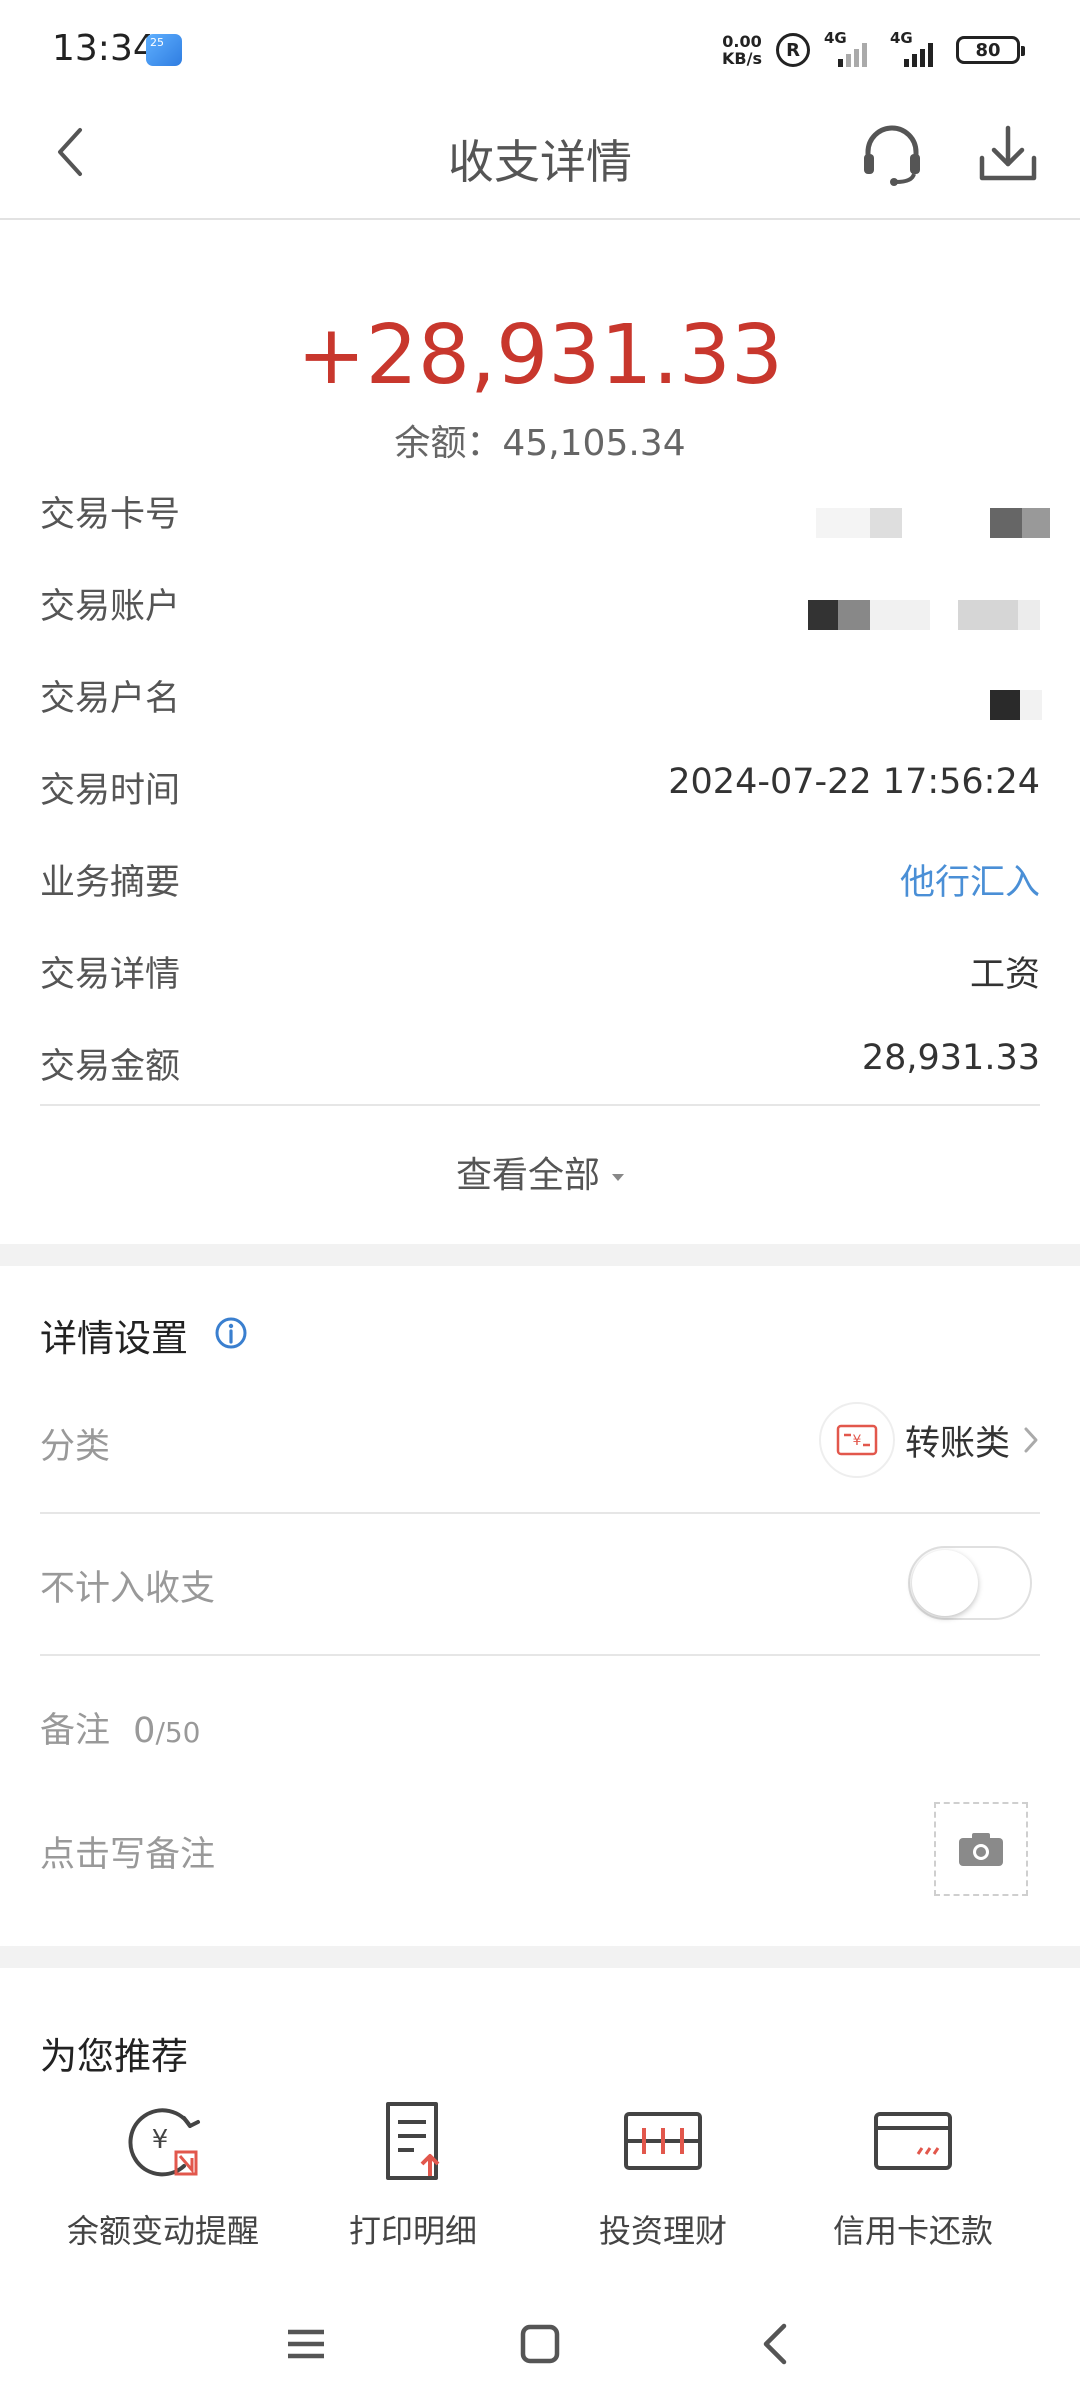 Image resolution: width=1080 pixels, height=2400 pixels. I want to click on menu-nav-button, so click(306, 2344).